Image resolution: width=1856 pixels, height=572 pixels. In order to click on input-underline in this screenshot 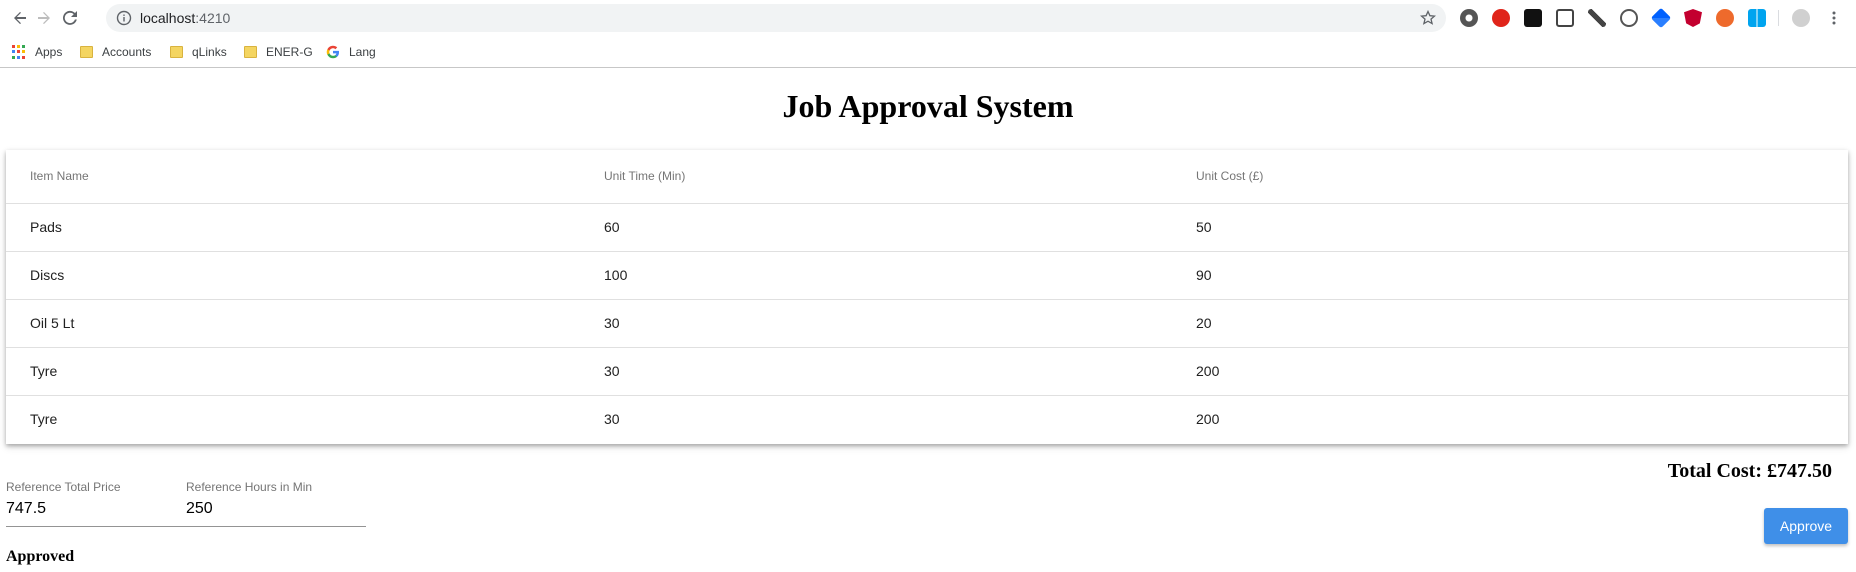, I will do `click(186, 526)`.